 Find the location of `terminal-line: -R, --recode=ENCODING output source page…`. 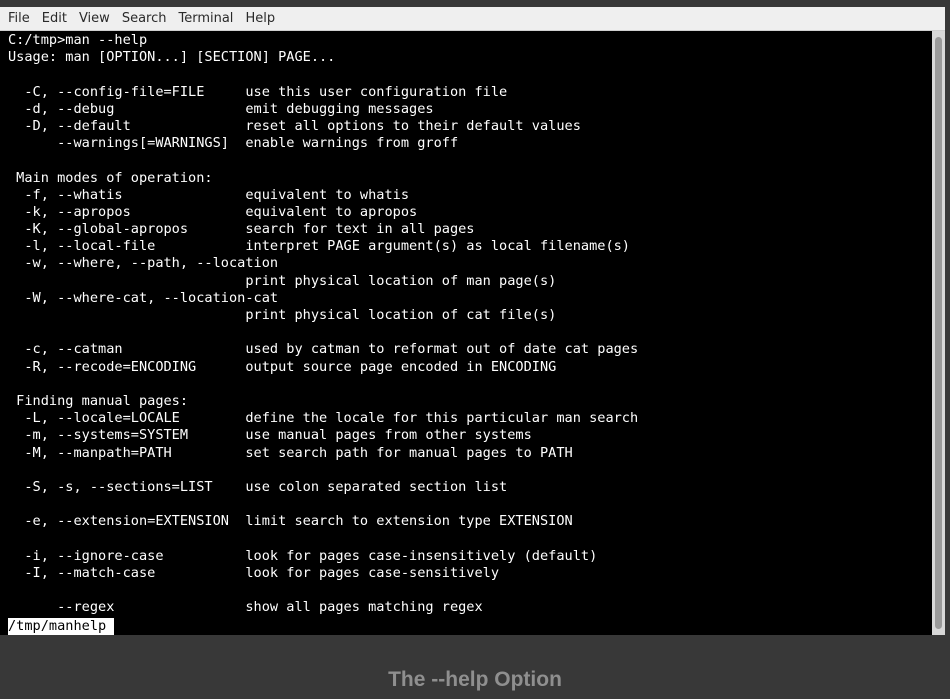

terminal-line: -R, --recode=ENCODING output source page… is located at coordinates (282, 366).